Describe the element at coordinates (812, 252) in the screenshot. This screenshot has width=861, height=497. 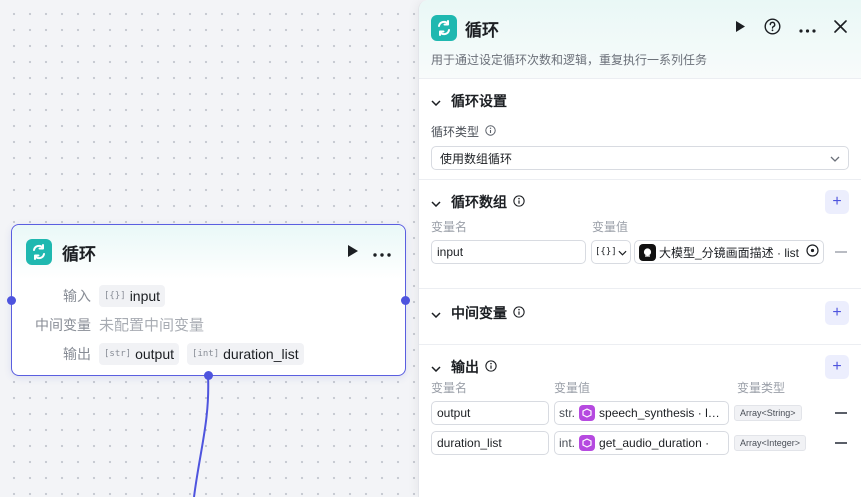
I see `target-icon` at that location.